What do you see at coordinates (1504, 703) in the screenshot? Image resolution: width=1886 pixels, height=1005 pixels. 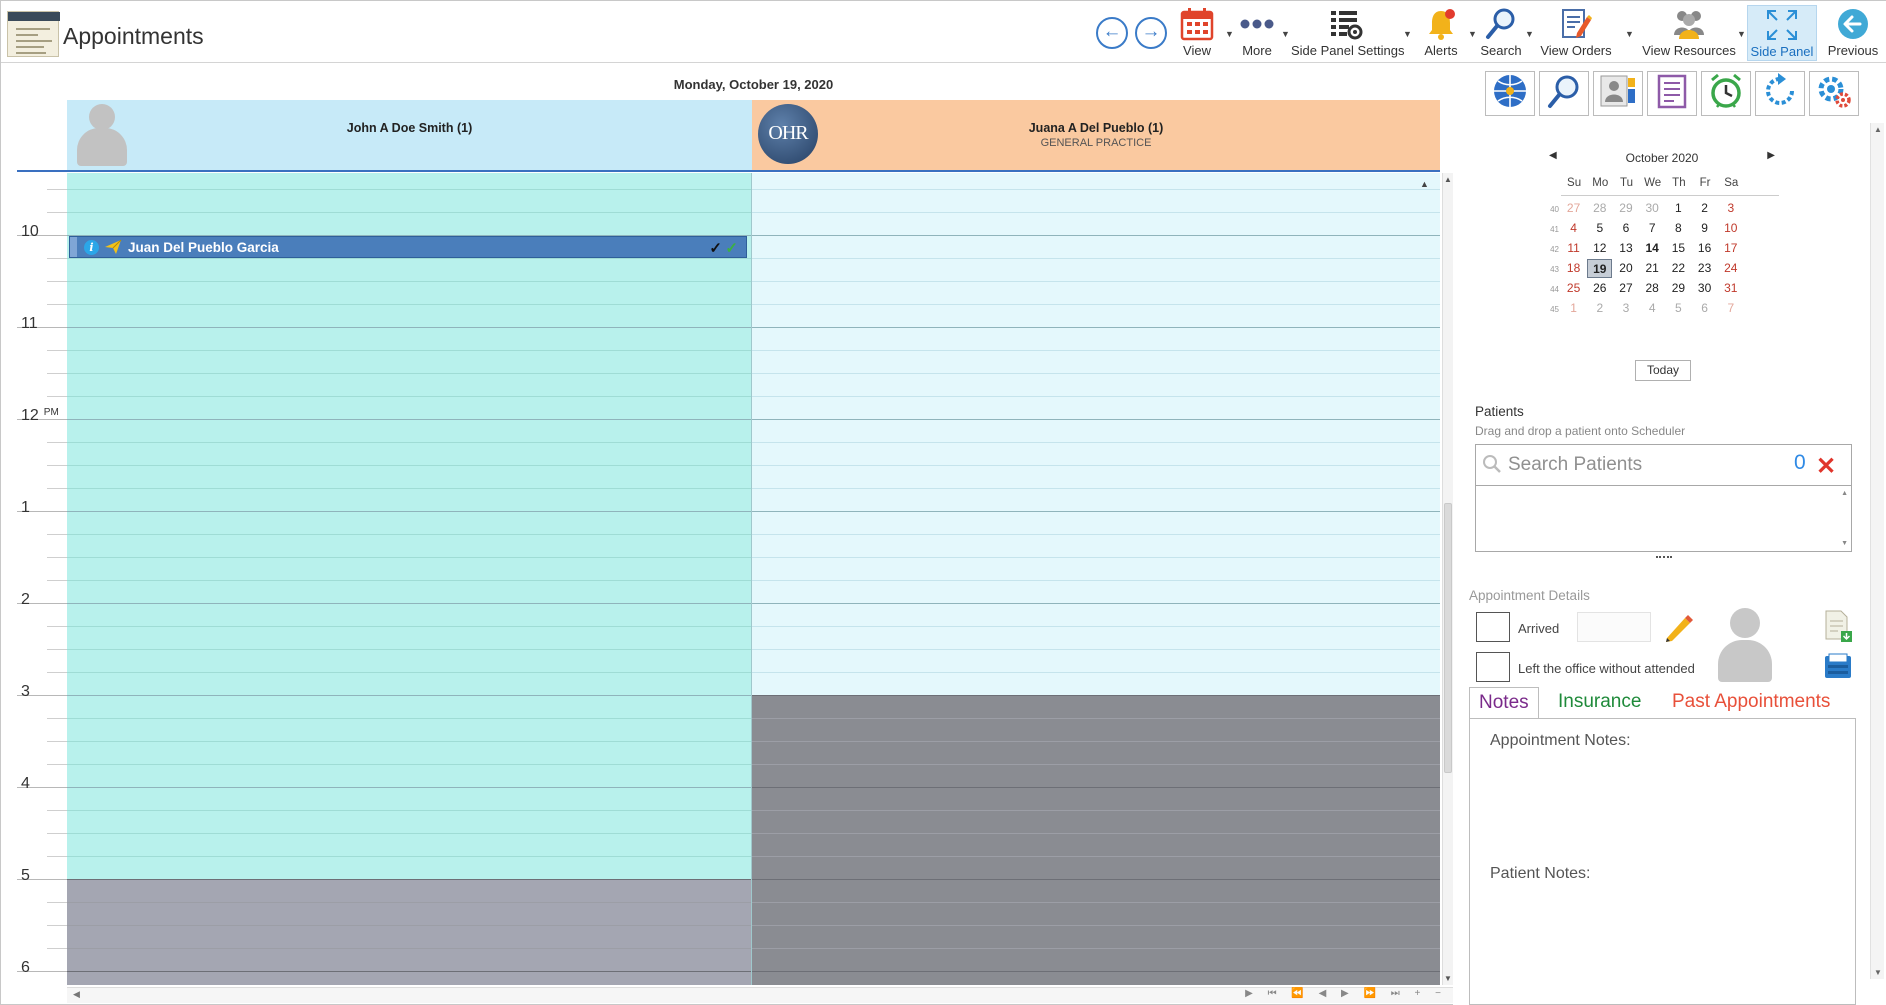 I see `tab-notes: Notes` at bounding box center [1504, 703].